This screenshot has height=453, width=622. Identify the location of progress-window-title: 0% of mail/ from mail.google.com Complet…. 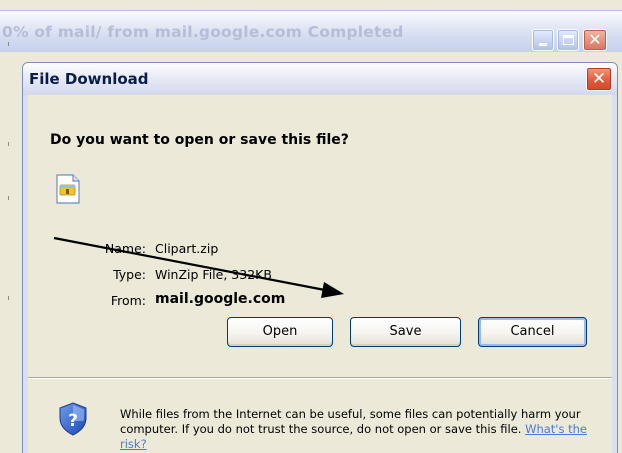
(203, 32).